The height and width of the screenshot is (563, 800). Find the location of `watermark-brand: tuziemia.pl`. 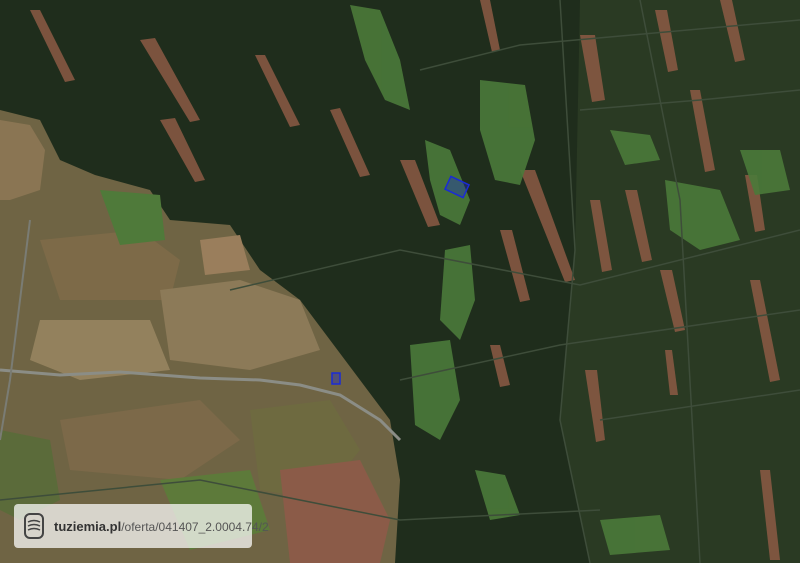

watermark-brand: tuziemia.pl is located at coordinates (88, 526).